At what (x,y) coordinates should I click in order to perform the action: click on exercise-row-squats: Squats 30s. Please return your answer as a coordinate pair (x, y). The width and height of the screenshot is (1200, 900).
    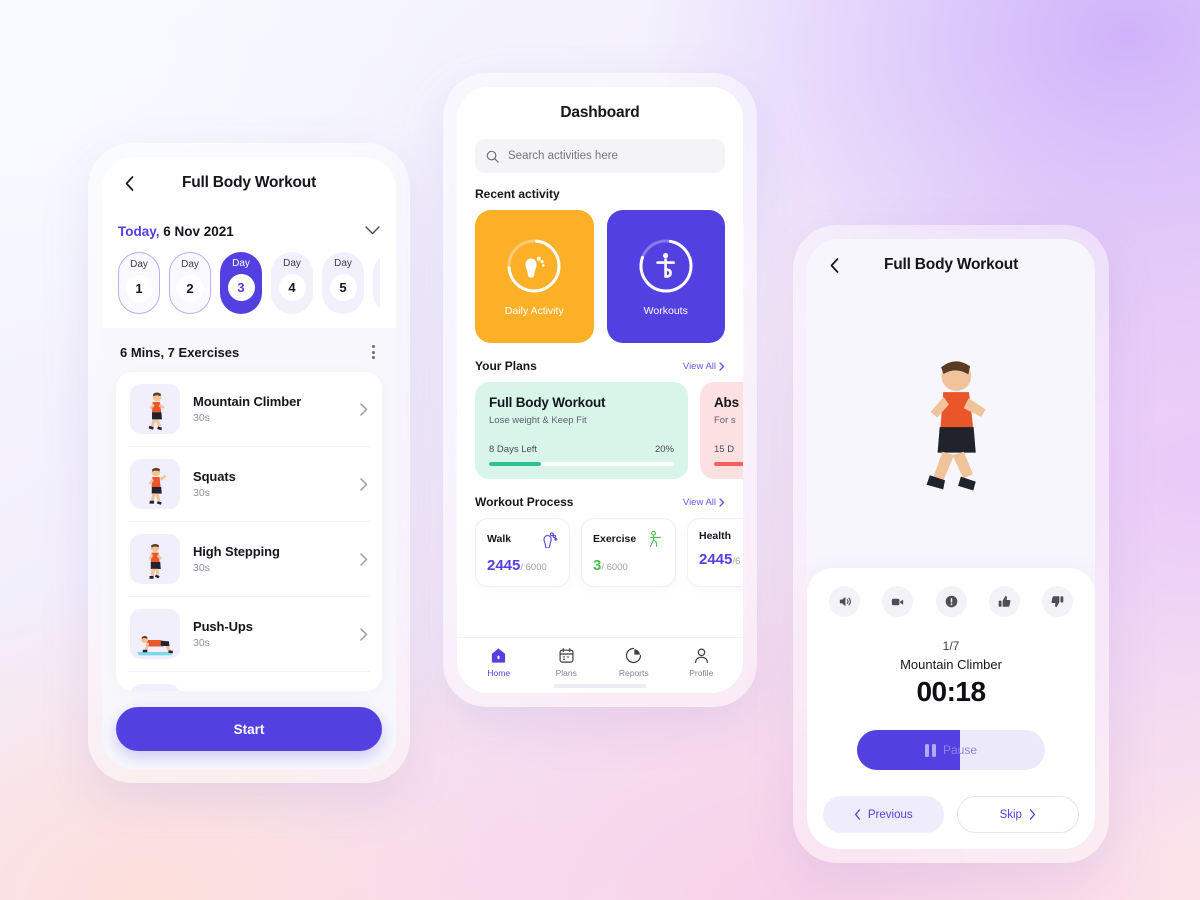
    Looking at the image, I should click on (249, 485).